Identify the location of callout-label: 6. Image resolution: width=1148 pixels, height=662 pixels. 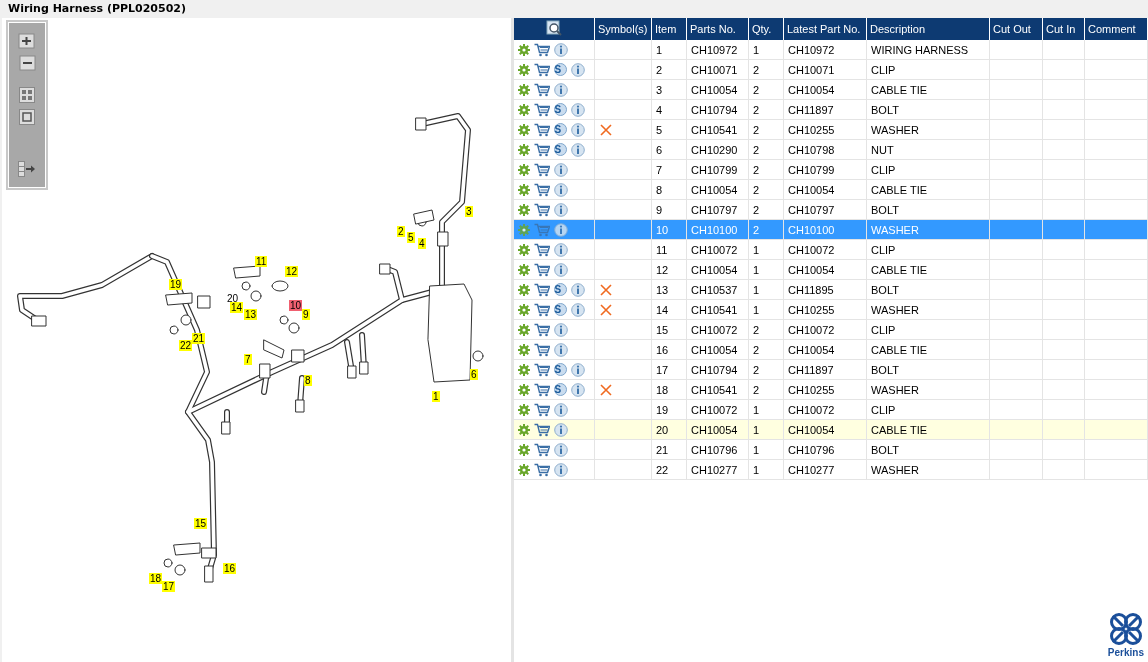
(474, 374).